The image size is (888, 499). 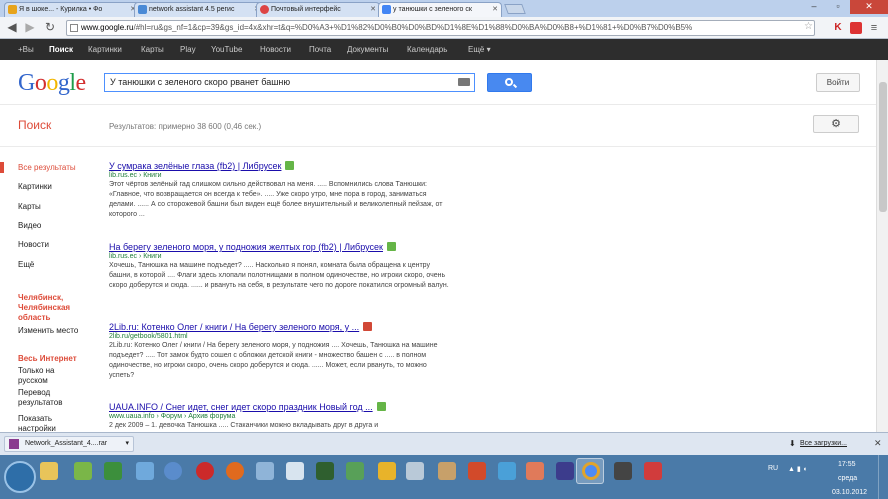 I want to click on result-stats: Результатов: примерно 38 600 (0,46 сек.), so click(x=185, y=126).